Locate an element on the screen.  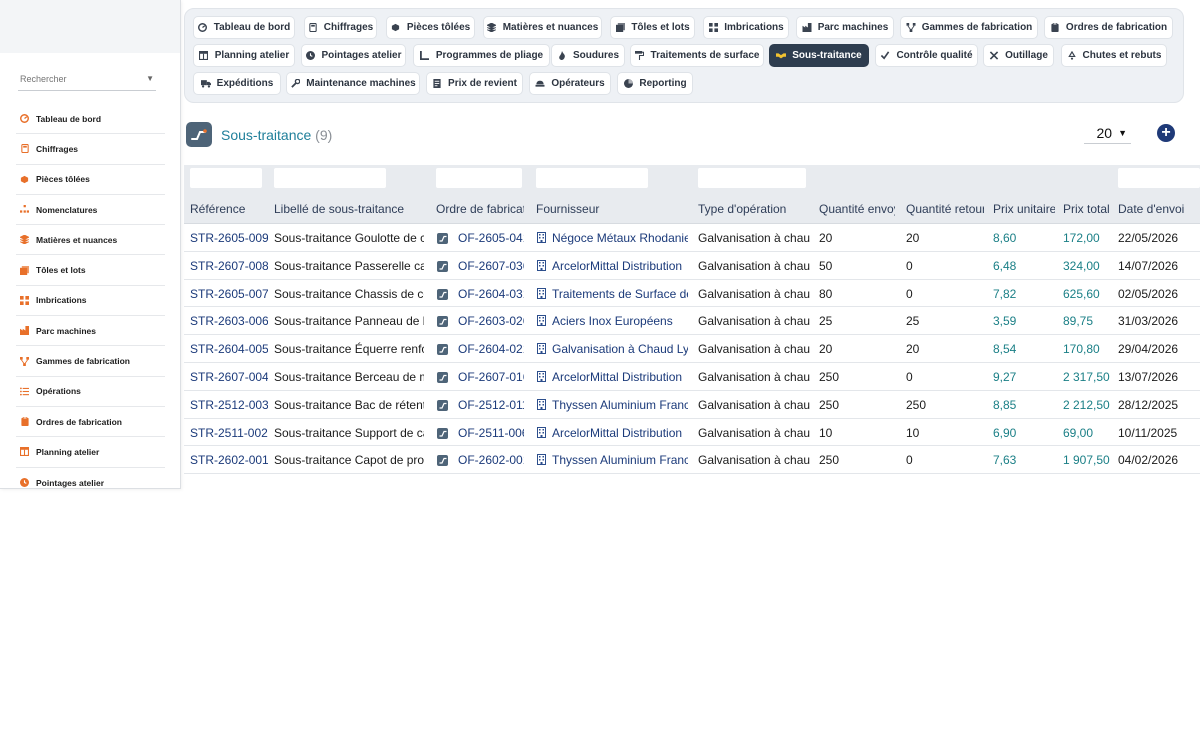
tab-chiffrages: Chiffrages is located at coordinates (340, 27).